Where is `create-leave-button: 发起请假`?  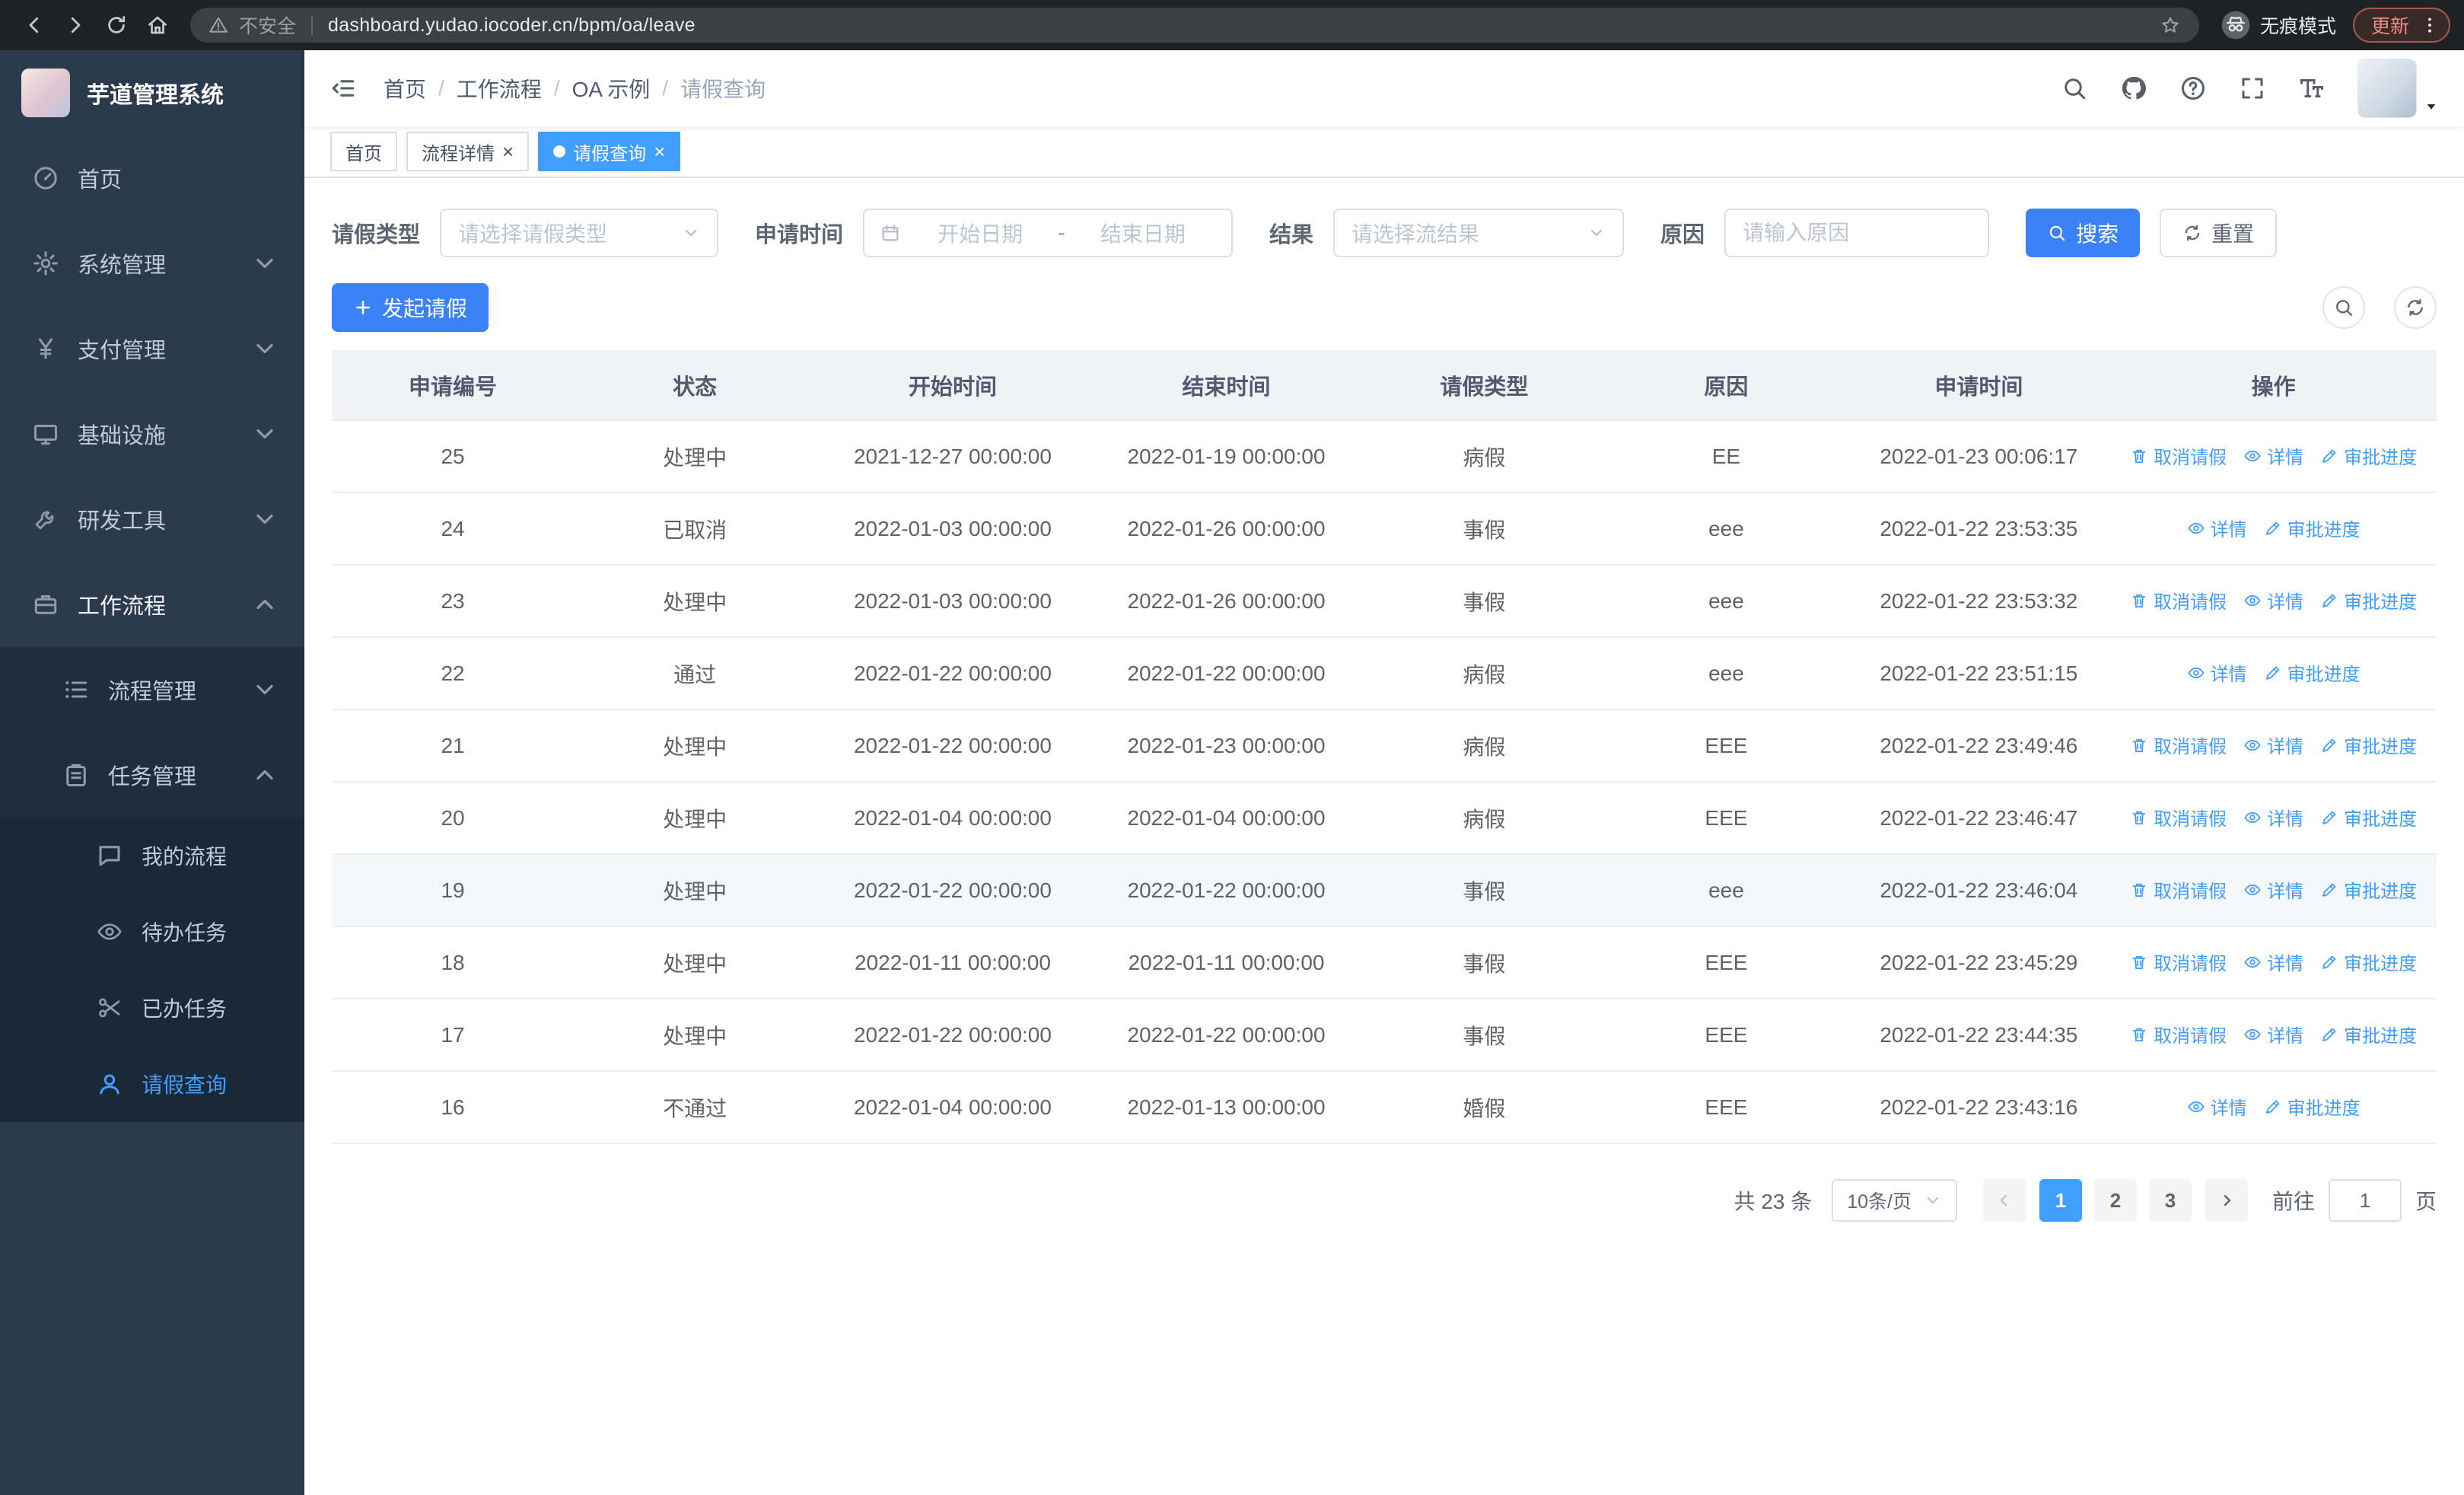
create-leave-button: 发起请假 is located at coordinates (410, 308).